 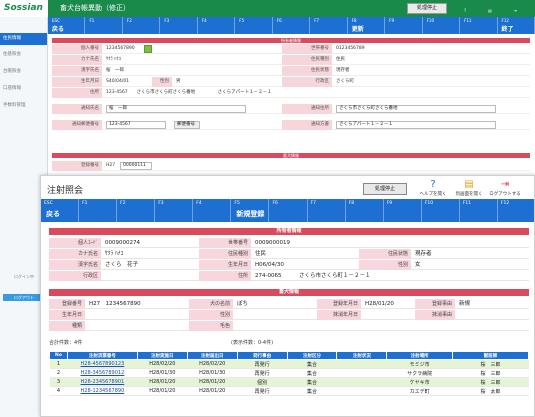 What do you see at coordinates (162, 355) in the screenshot?
I see `column-header: 注射実施日` at bounding box center [162, 355].